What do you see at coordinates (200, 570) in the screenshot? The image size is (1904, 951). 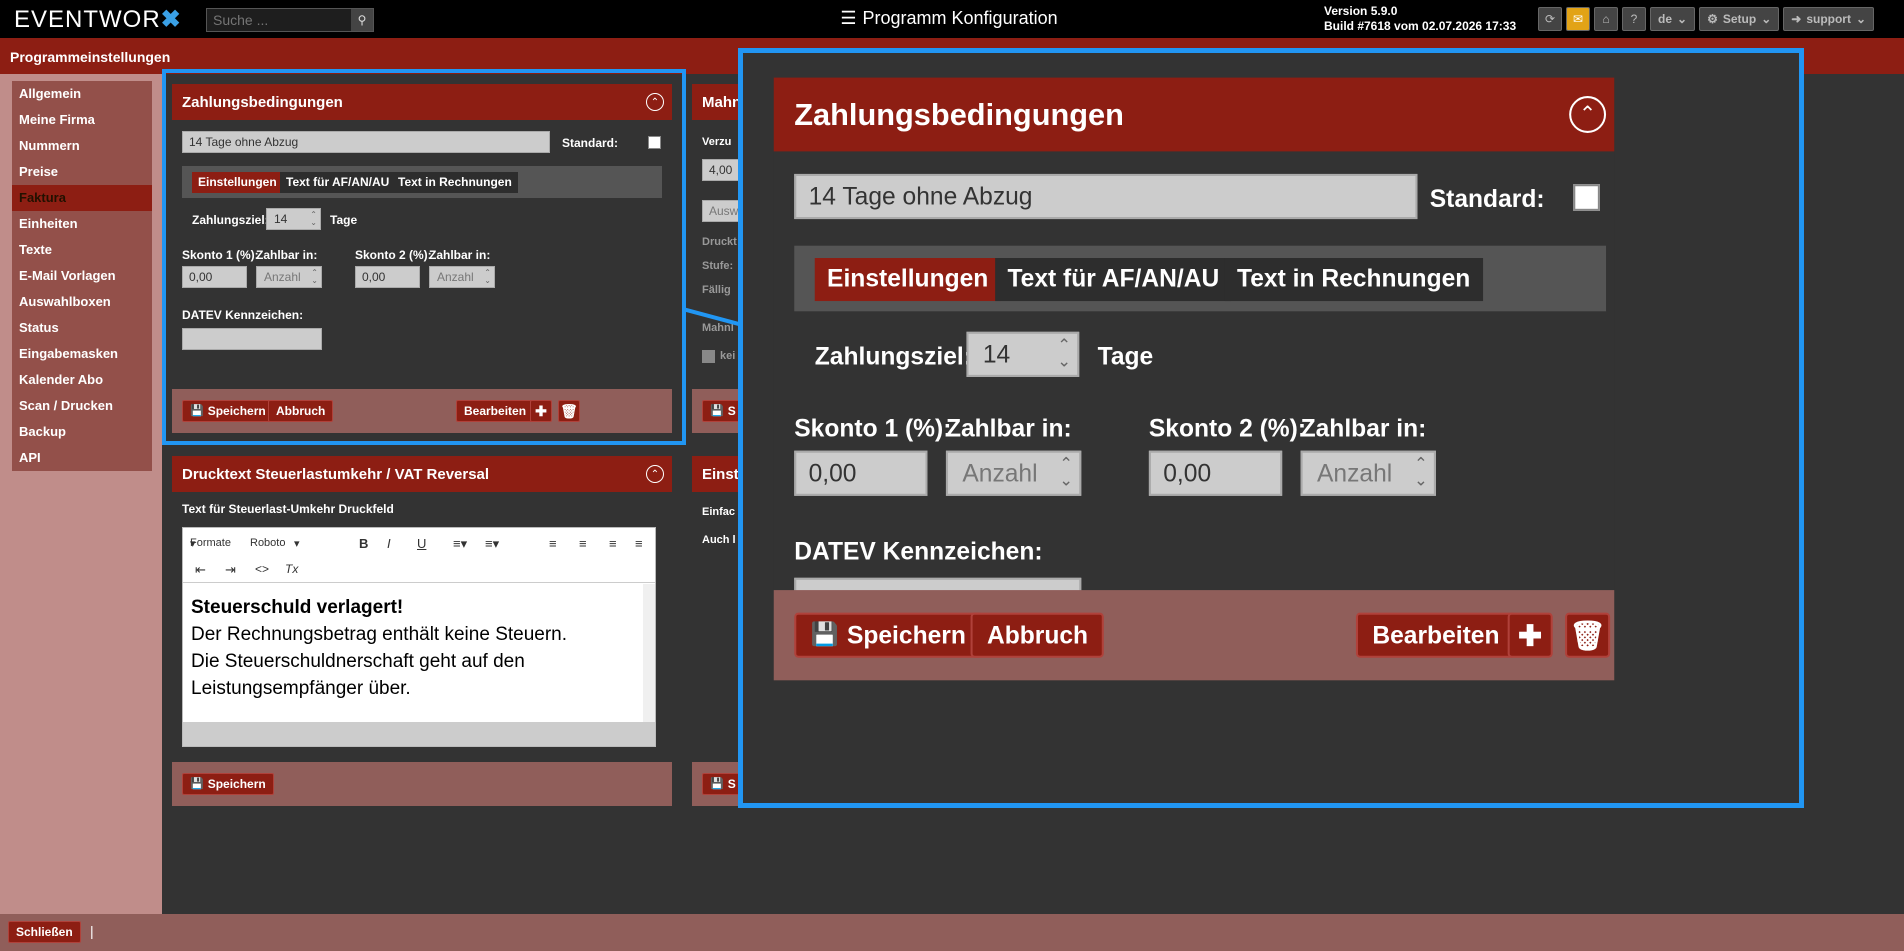 I see `outdent-icon: ⇤` at bounding box center [200, 570].